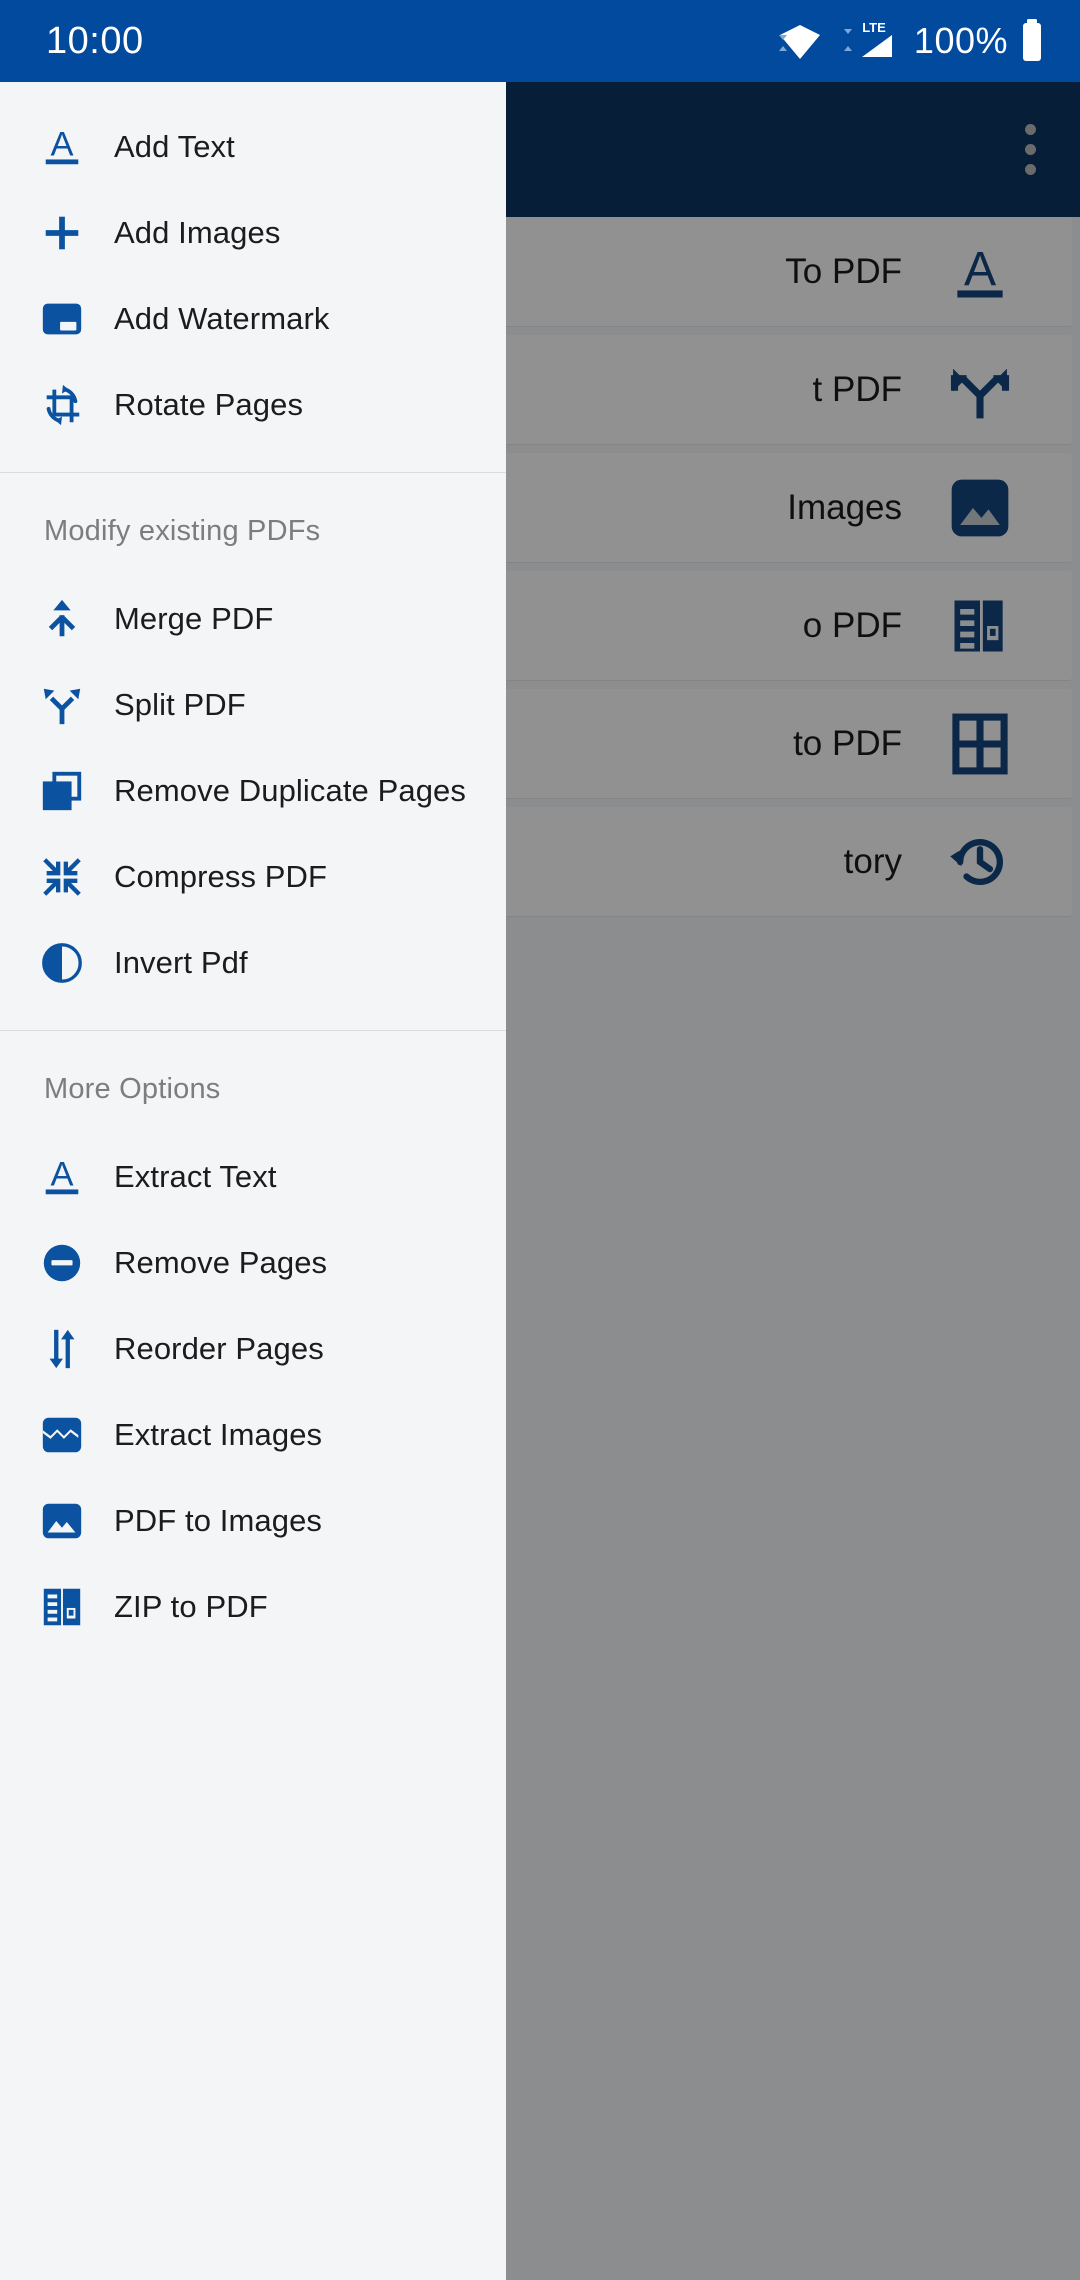 The image size is (1080, 2280). I want to click on drawer-section-header: More Options, so click(132, 1089).